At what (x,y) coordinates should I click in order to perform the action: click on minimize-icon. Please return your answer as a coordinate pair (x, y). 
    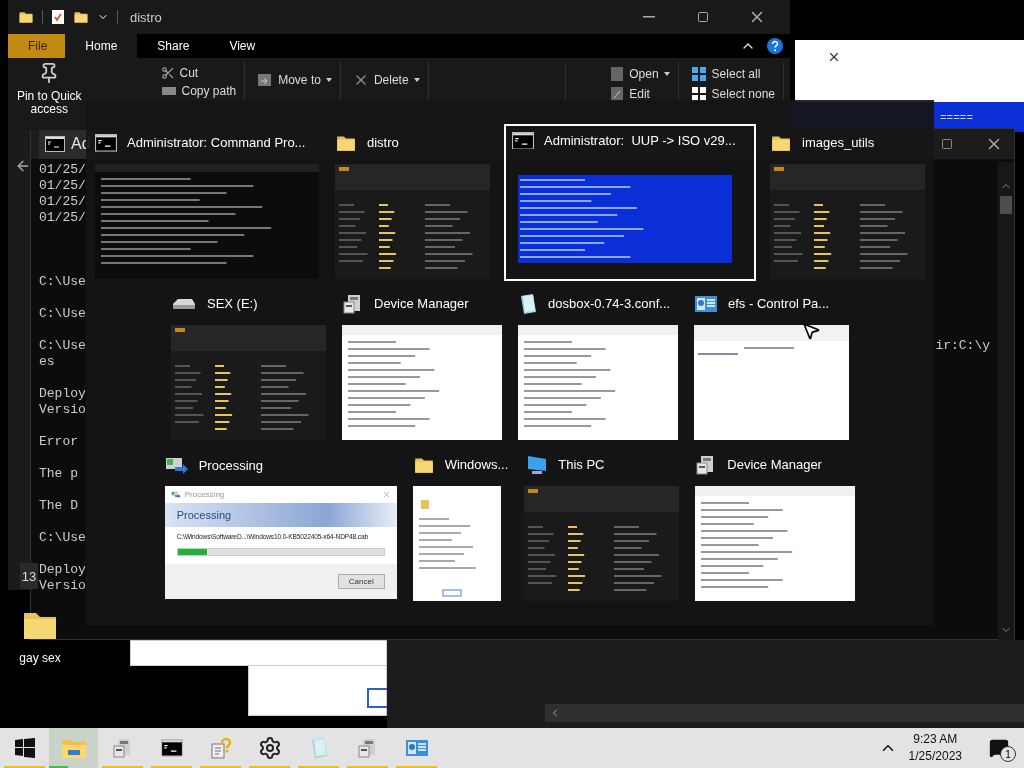
    Looking at the image, I should click on (649, 17).